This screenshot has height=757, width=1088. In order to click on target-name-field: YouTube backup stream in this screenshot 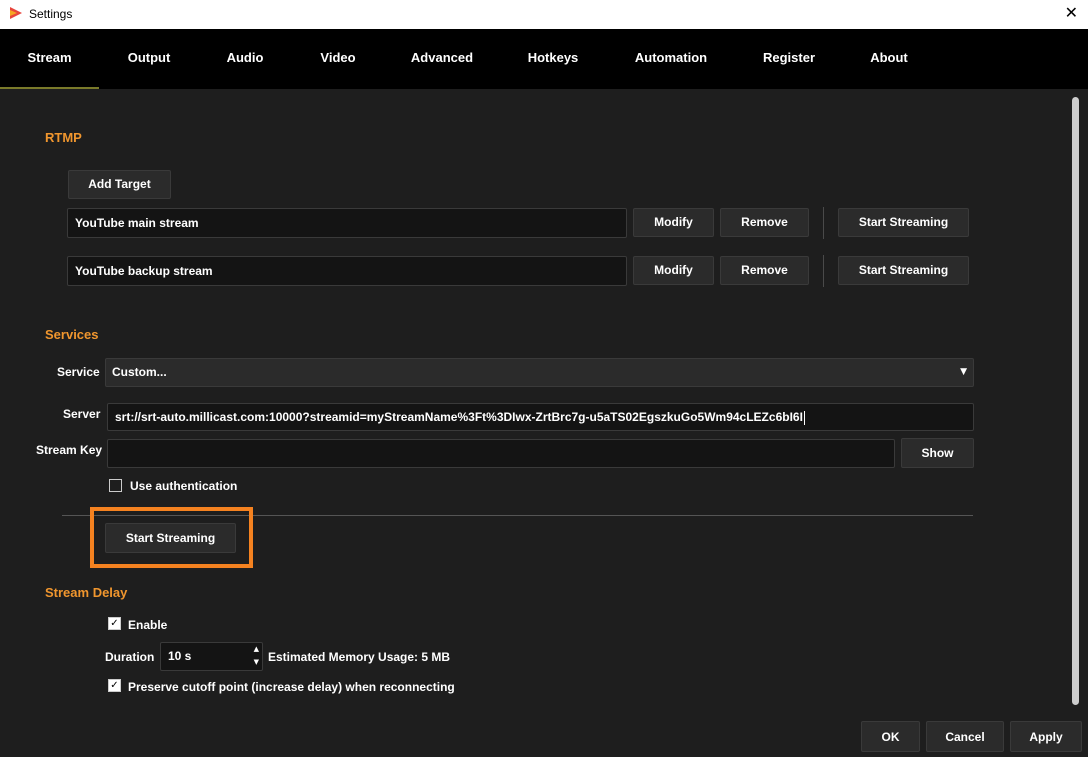, I will do `click(347, 271)`.